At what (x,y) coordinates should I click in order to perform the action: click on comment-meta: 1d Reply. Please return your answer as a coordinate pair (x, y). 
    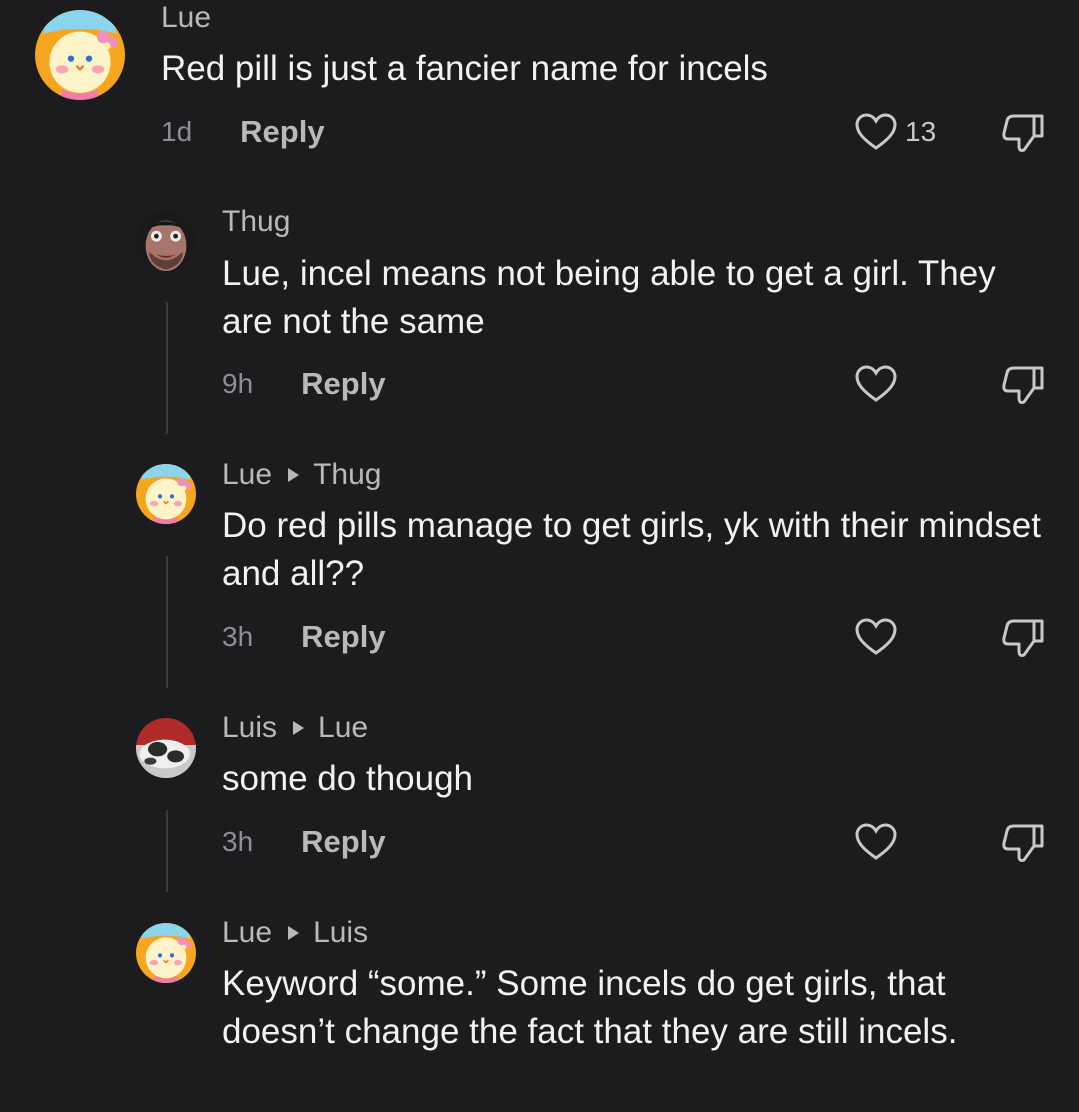
    Looking at the image, I should click on (243, 132).